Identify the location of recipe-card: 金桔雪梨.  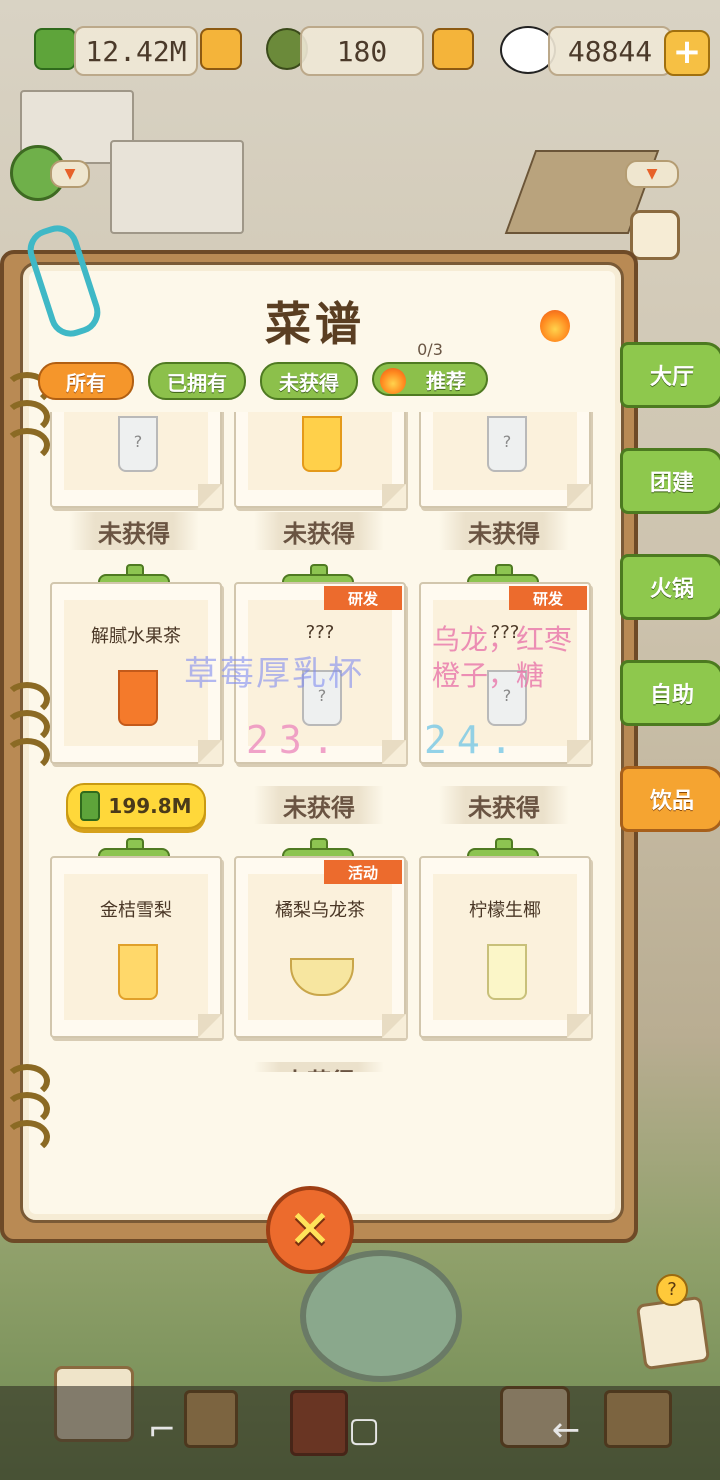
(136, 947).